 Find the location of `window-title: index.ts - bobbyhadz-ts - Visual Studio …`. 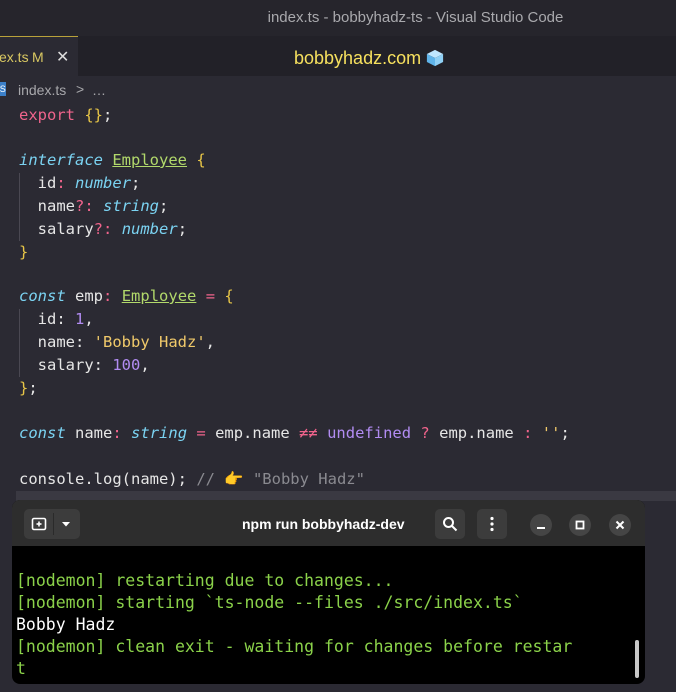

window-title: index.ts - bobbyhadz-ts - Visual Studio … is located at coordinates (415, 17).